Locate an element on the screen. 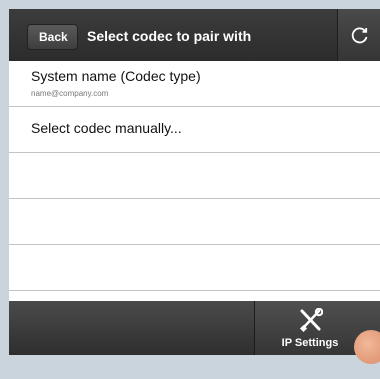 Image resolution: width=380 pixels, height=379 pixels. finger-pointer is located at coordinates (367, 347).